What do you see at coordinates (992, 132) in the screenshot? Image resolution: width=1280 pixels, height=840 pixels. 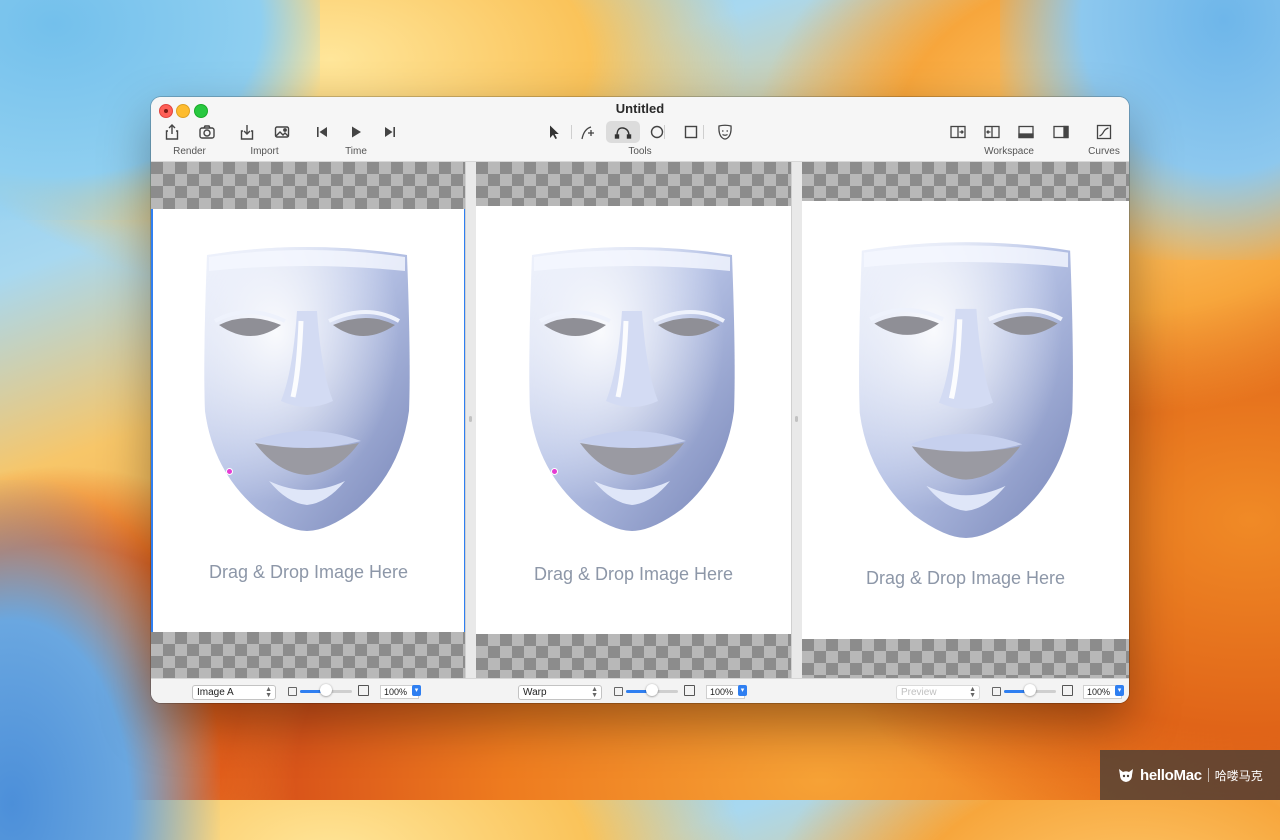 I see `layout-icon` at bounding box center [992, 132].